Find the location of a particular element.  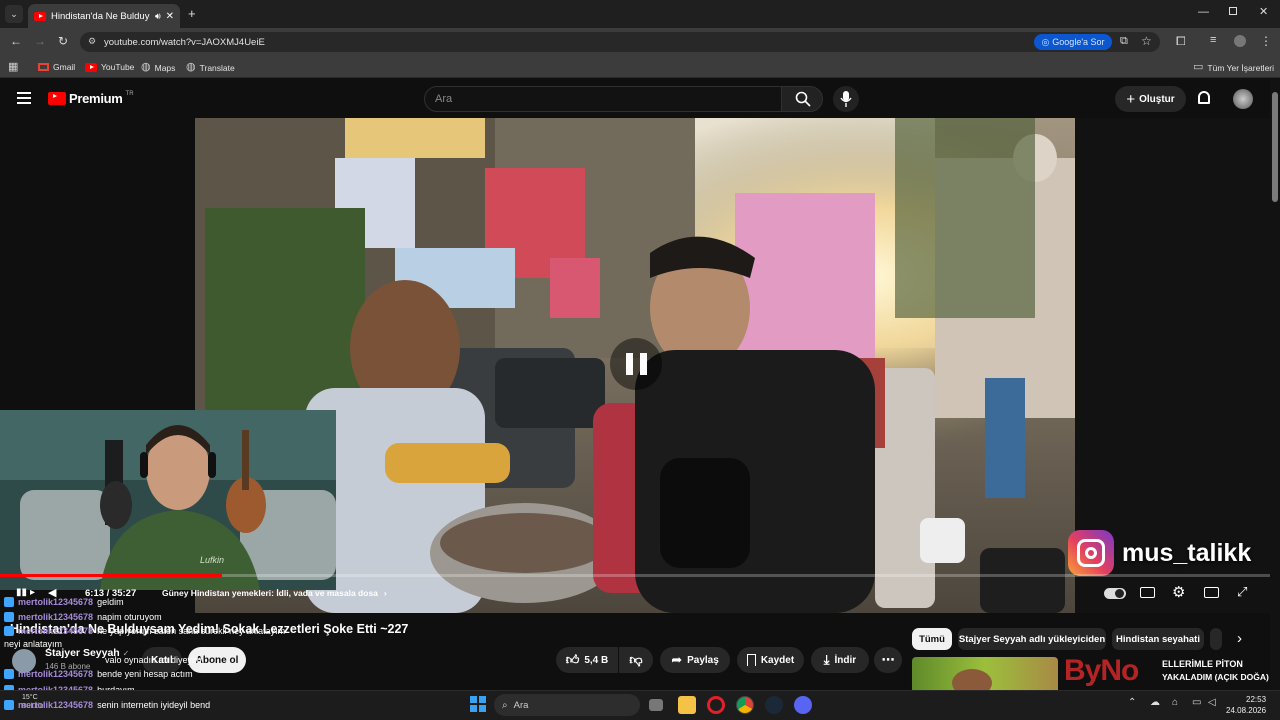

google-ask-label: Google'a Sor is located at coordinates (1078, 42).